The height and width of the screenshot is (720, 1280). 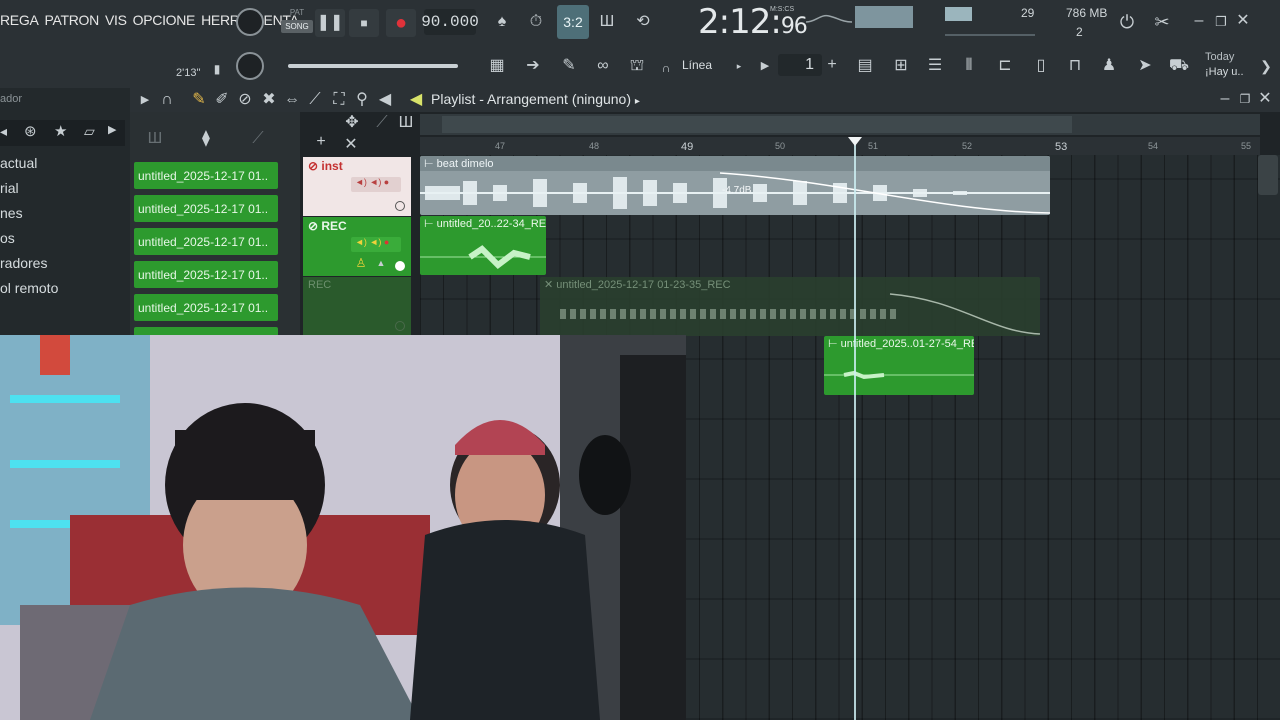 What do you see at coordinates (245, 100) in the screenshot?
I see `delete-icon: ⊘` at bounding box center [245, 100].